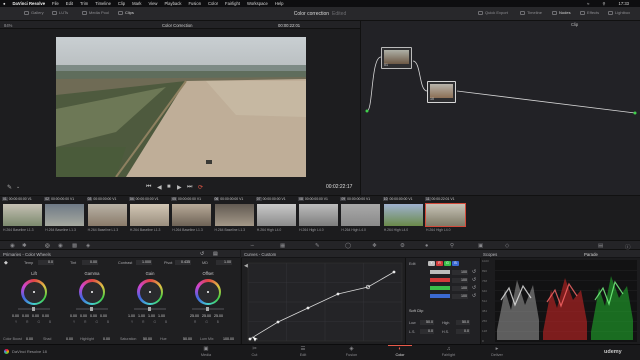 The height and width of the screenshot is (360, 640). Describe the element at coordinates (232, 3) in the screenshot. I see `menu-fairlight: Fairlight` at that location.